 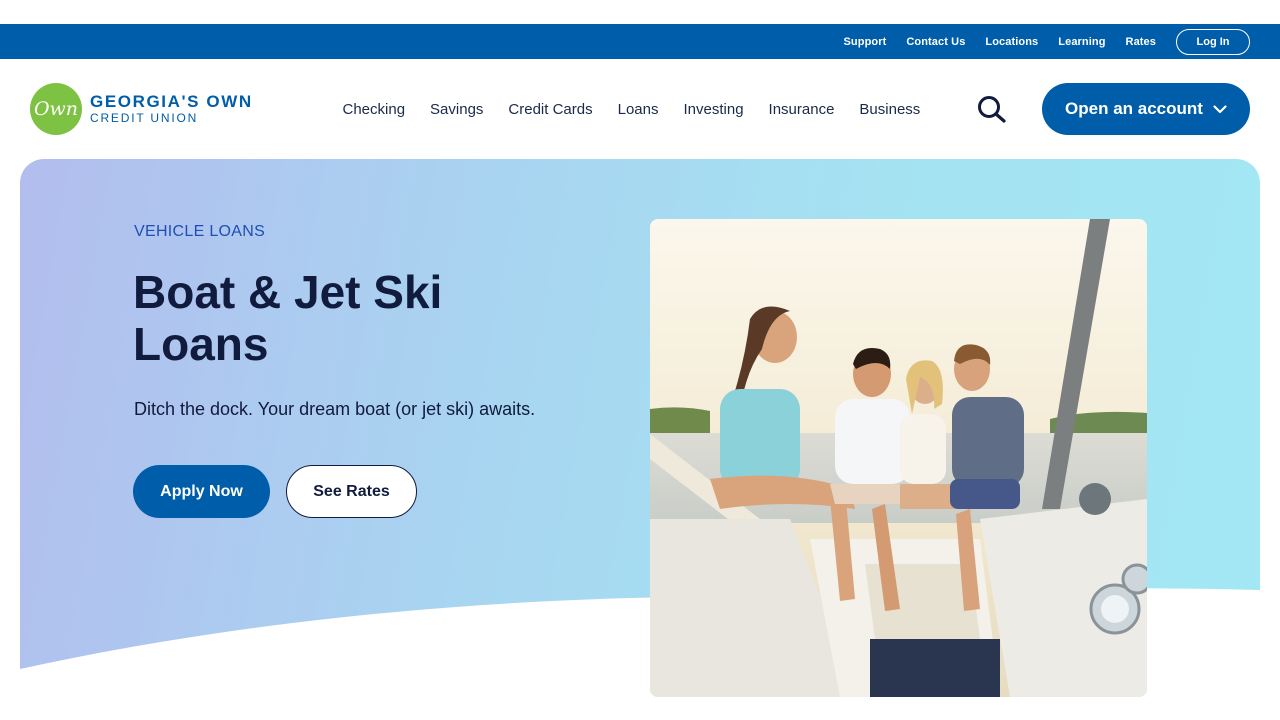 I want to click on search-icon, so click(x=992, y=109).